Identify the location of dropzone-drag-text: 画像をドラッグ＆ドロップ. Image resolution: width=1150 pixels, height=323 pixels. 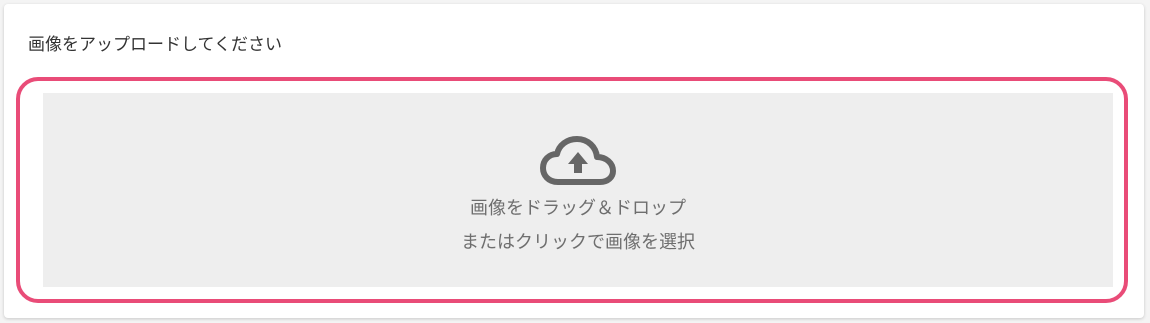
(578, 208).